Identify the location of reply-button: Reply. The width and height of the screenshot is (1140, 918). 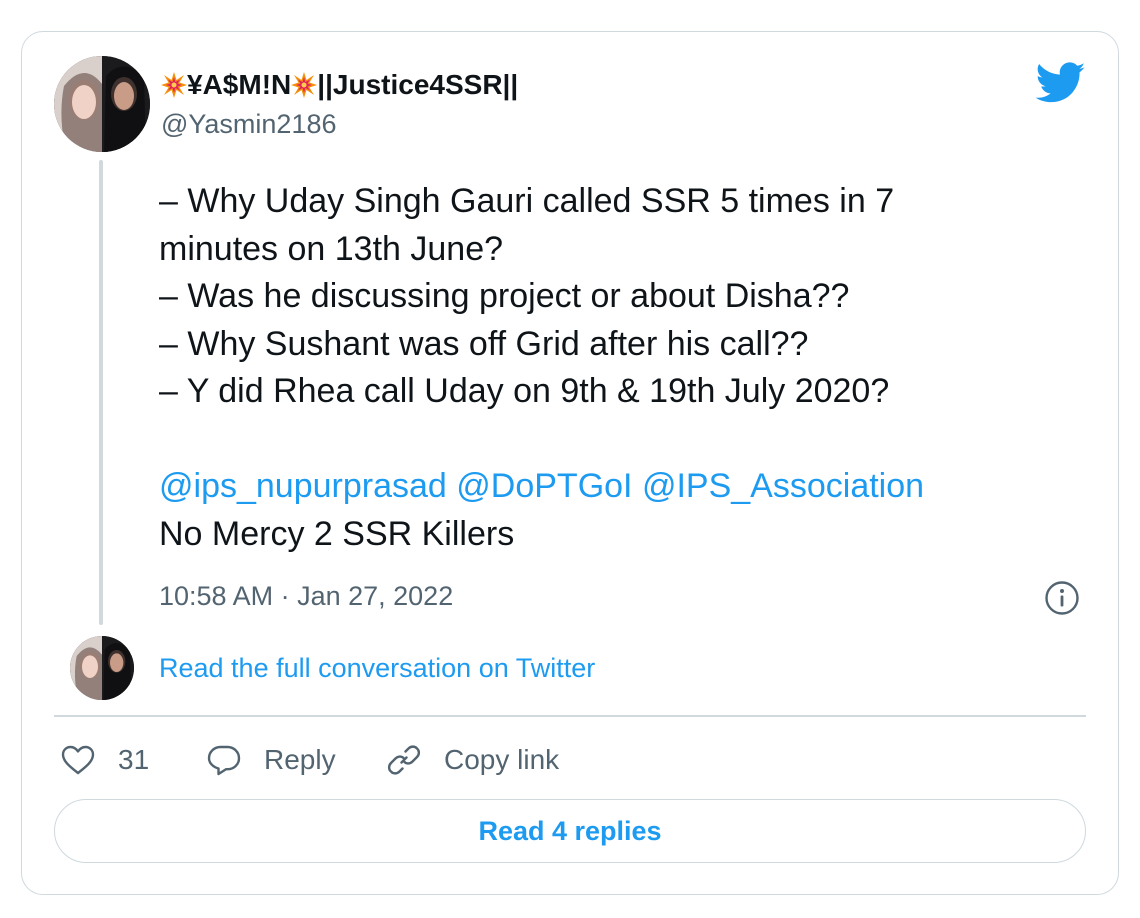
(271, 760).